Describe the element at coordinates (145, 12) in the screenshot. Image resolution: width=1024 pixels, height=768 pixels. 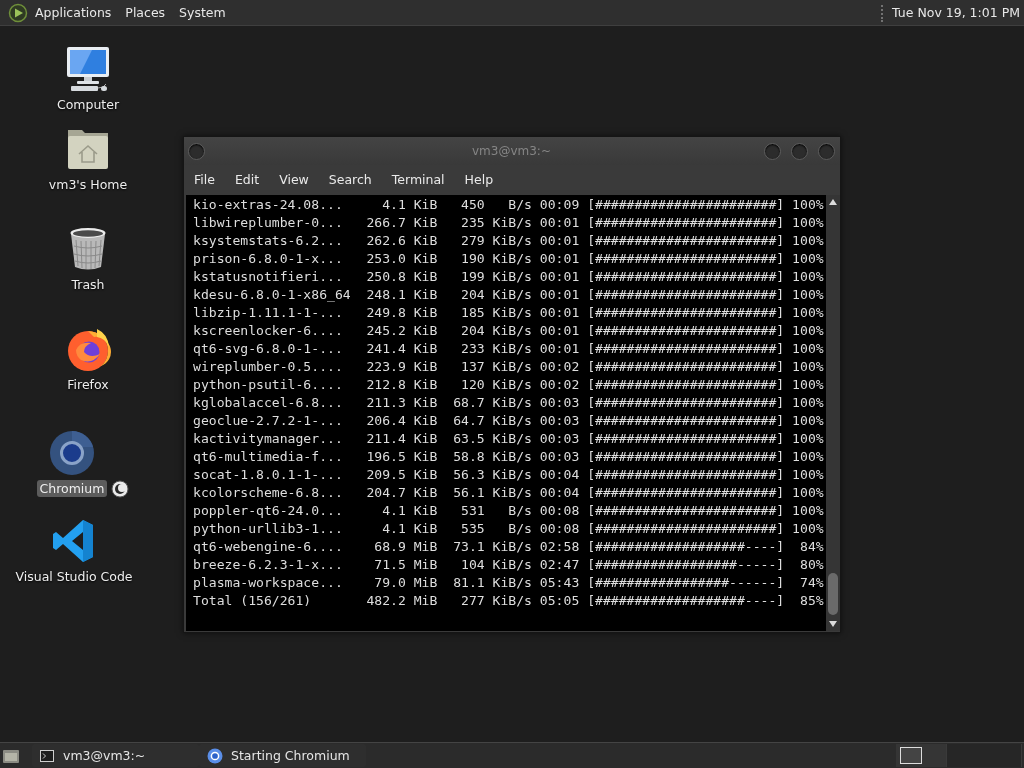
I see `panel-menu: Places` at that location.